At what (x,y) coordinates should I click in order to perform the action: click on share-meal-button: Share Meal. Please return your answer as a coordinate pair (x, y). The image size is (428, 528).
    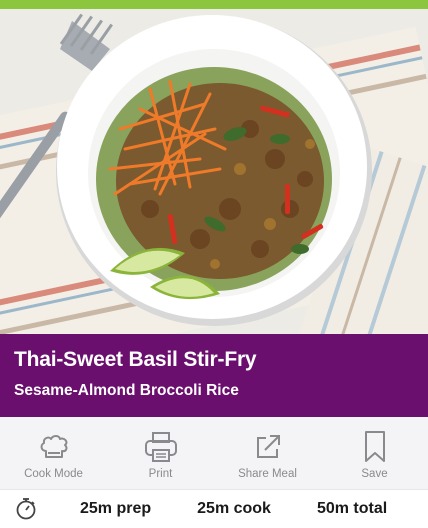
    Looking at the image, I should click on (267, 453).